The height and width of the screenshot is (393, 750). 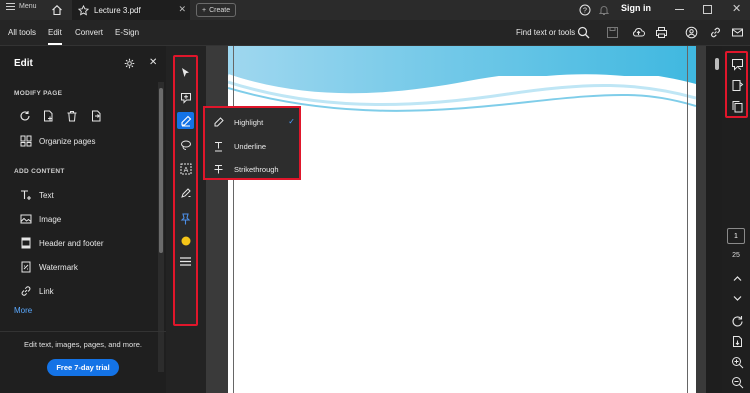 I want to click on add-text-item: Text, so click(x=37, y=195).